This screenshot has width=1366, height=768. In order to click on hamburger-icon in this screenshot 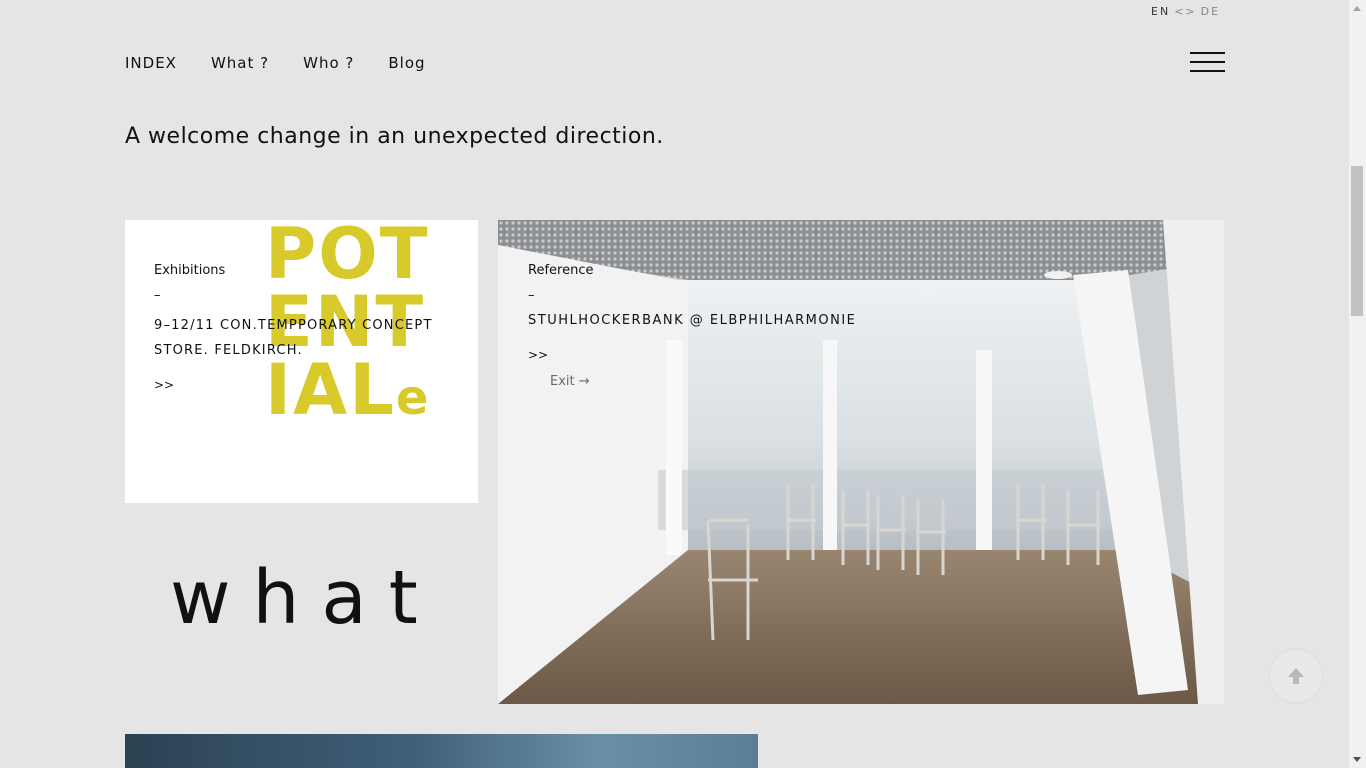, I will do `click(1207, 63)`.